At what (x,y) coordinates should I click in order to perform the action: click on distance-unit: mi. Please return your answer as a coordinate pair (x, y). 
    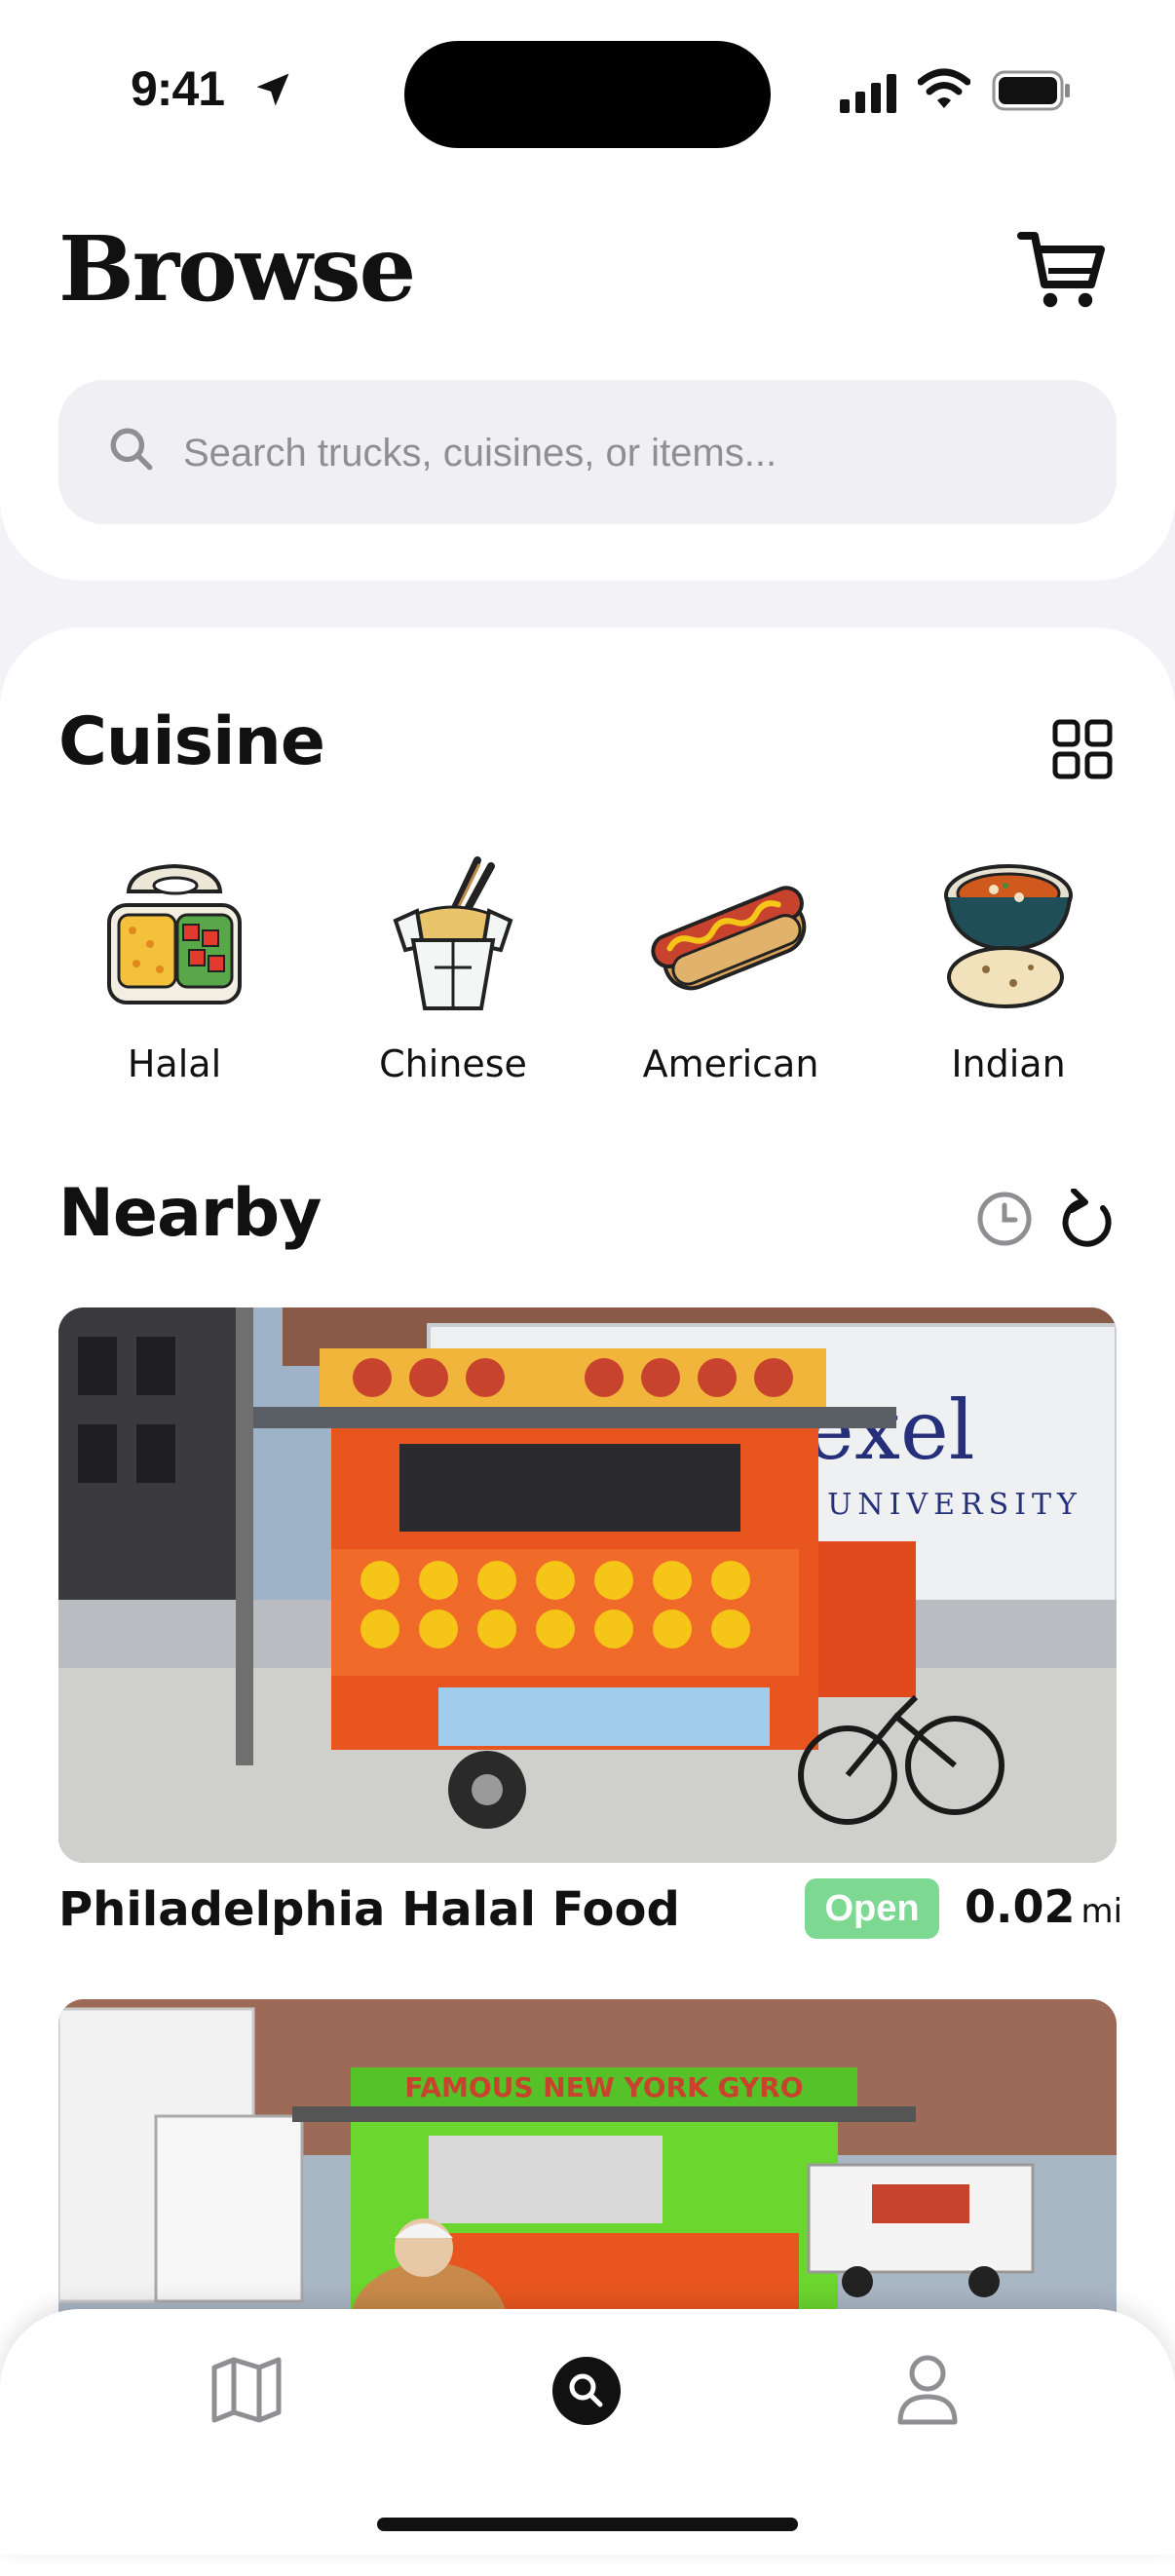
    Looking at the image, I should click on (1101, 1911).